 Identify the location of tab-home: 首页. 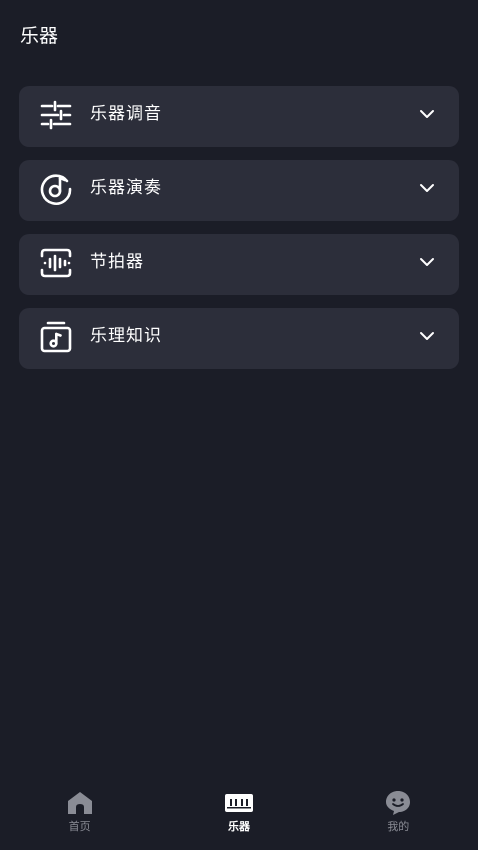
(79, 820).